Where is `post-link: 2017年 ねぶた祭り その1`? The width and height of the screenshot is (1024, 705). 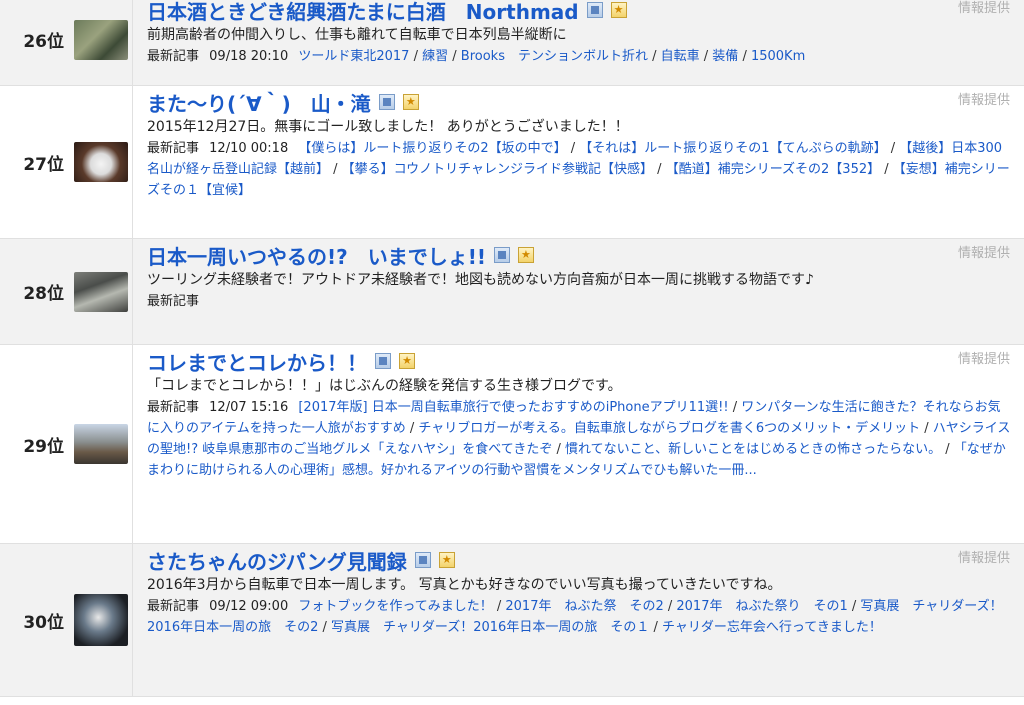
post-link: 2017年 ねぶた祭り その1 is located at coordinates (761, 606).